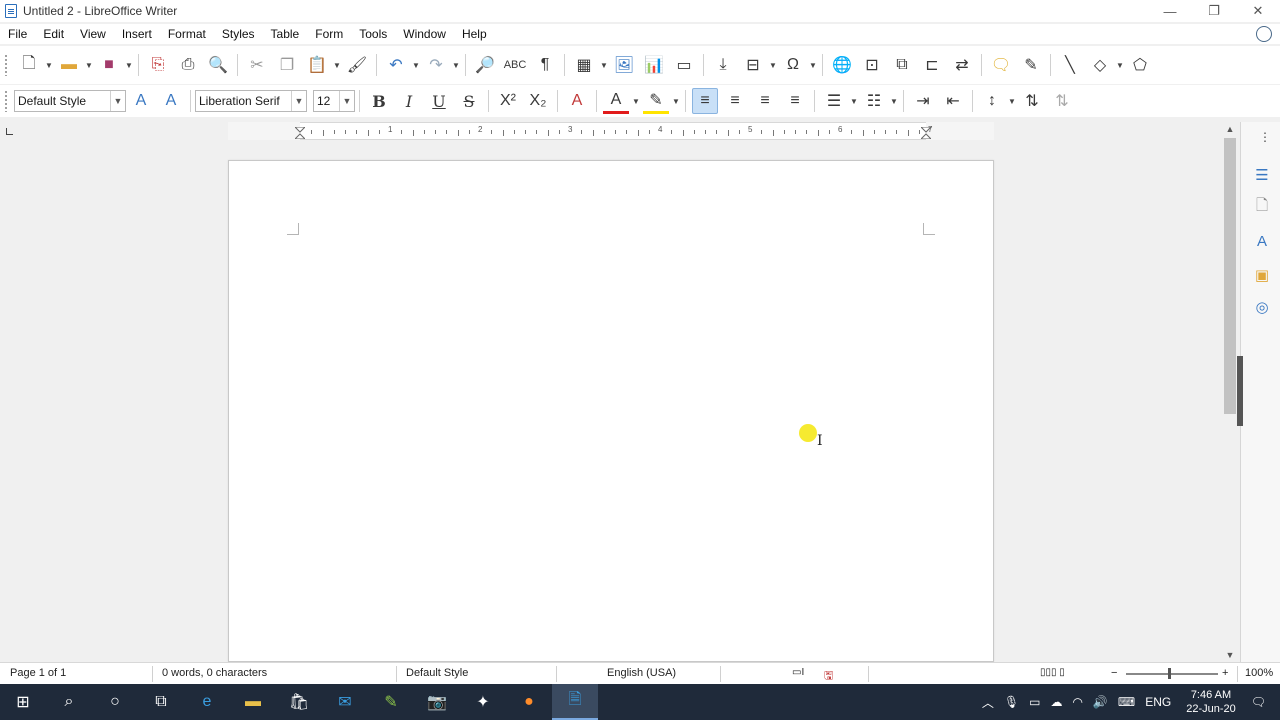 The image size is (1280, 720). What do you see at coordinates (705, 101) in the screenshot?
I see `align-left-icon: ≡` at bounding box center [705, 101].